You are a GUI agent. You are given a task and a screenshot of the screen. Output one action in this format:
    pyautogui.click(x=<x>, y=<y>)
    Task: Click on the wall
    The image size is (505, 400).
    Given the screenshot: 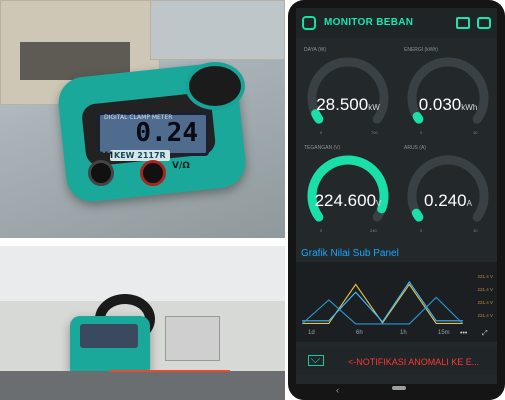 What is the action you would take?
    pyautogui.click(x=142, y=273)
    